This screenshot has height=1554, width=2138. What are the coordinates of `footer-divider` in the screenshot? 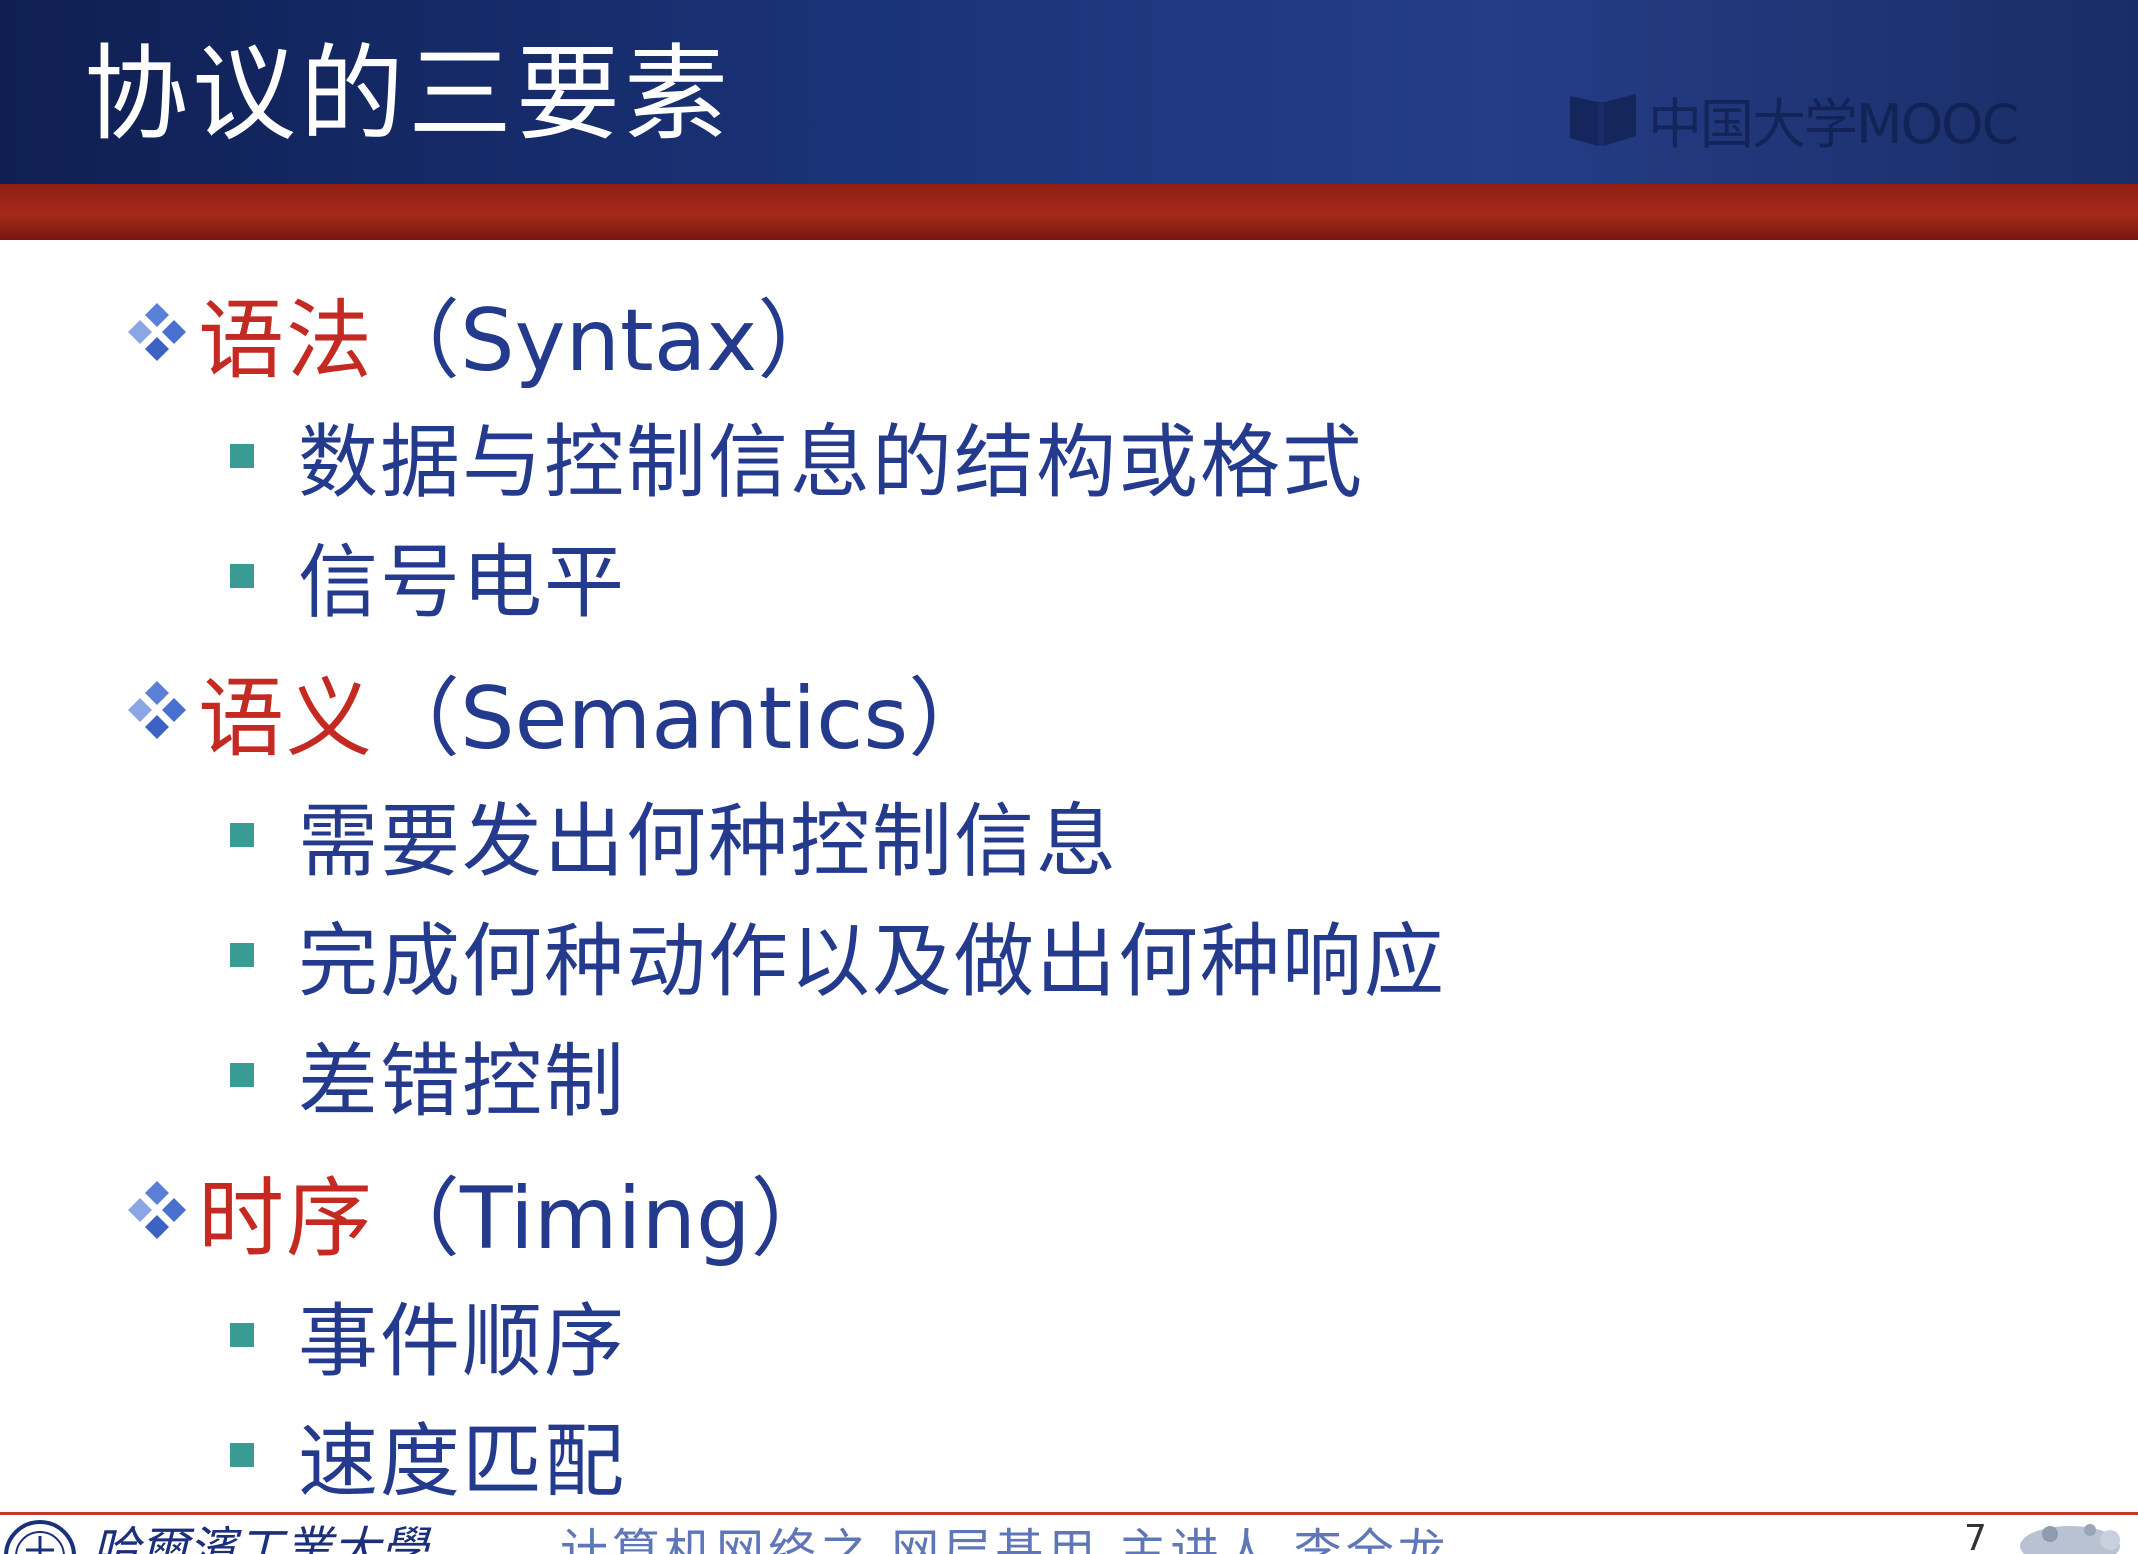 It's located at (1069, 1513).